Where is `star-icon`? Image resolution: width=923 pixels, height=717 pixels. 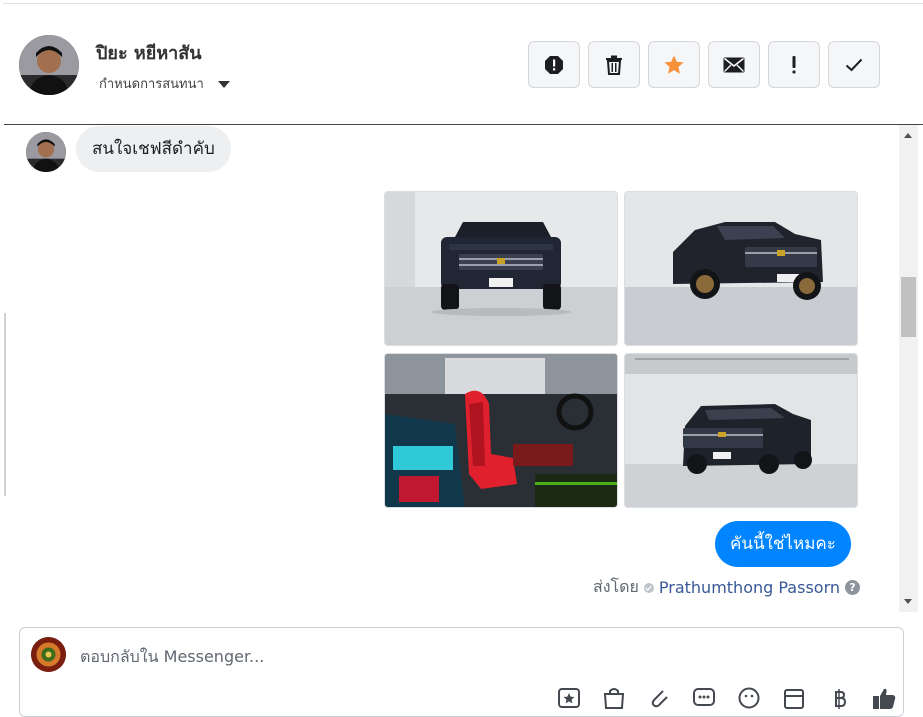
star-icon is located at coordinates (674, 64).